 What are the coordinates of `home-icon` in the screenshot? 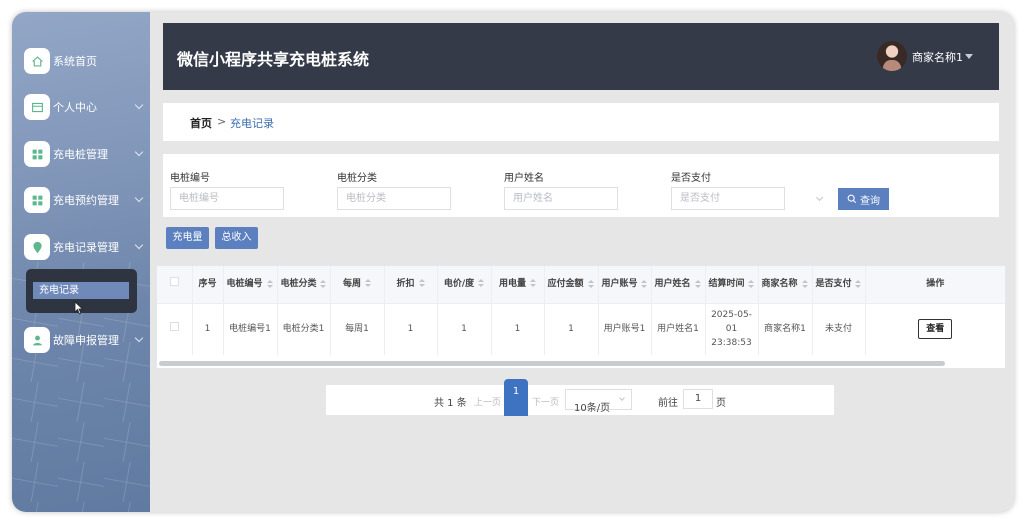 It's located at (37, 61).